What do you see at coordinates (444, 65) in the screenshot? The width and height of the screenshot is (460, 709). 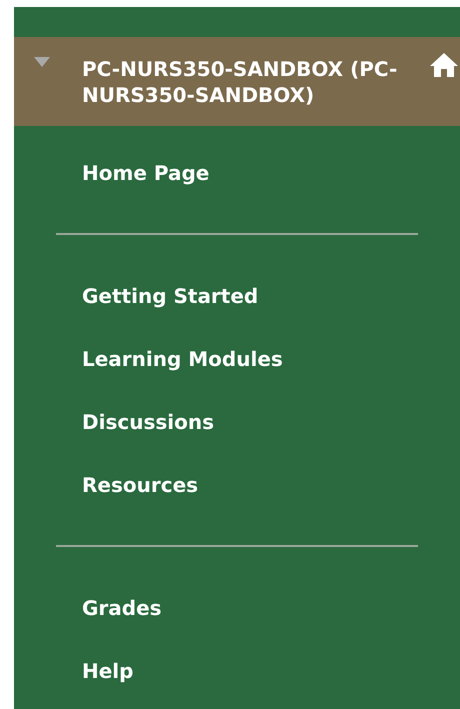 I see `home-icon` at bounding box center [444, 65].